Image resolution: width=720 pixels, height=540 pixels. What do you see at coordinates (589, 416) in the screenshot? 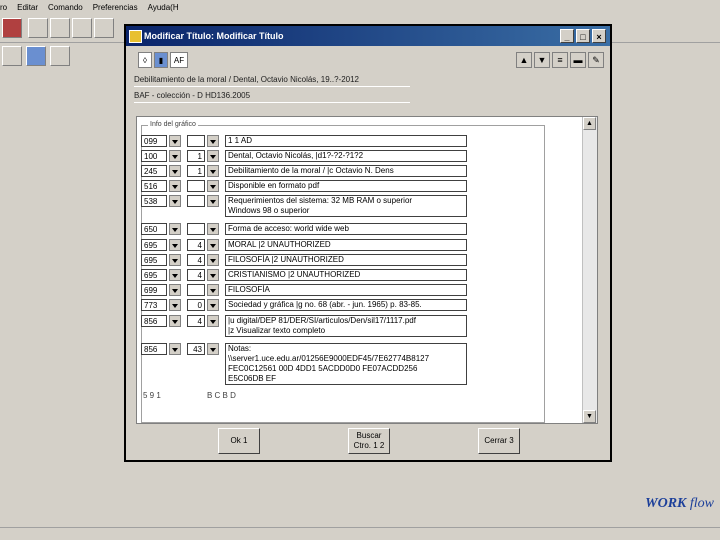
I see `scroll-down-icon: ▼` at bounding box center [589, 416].